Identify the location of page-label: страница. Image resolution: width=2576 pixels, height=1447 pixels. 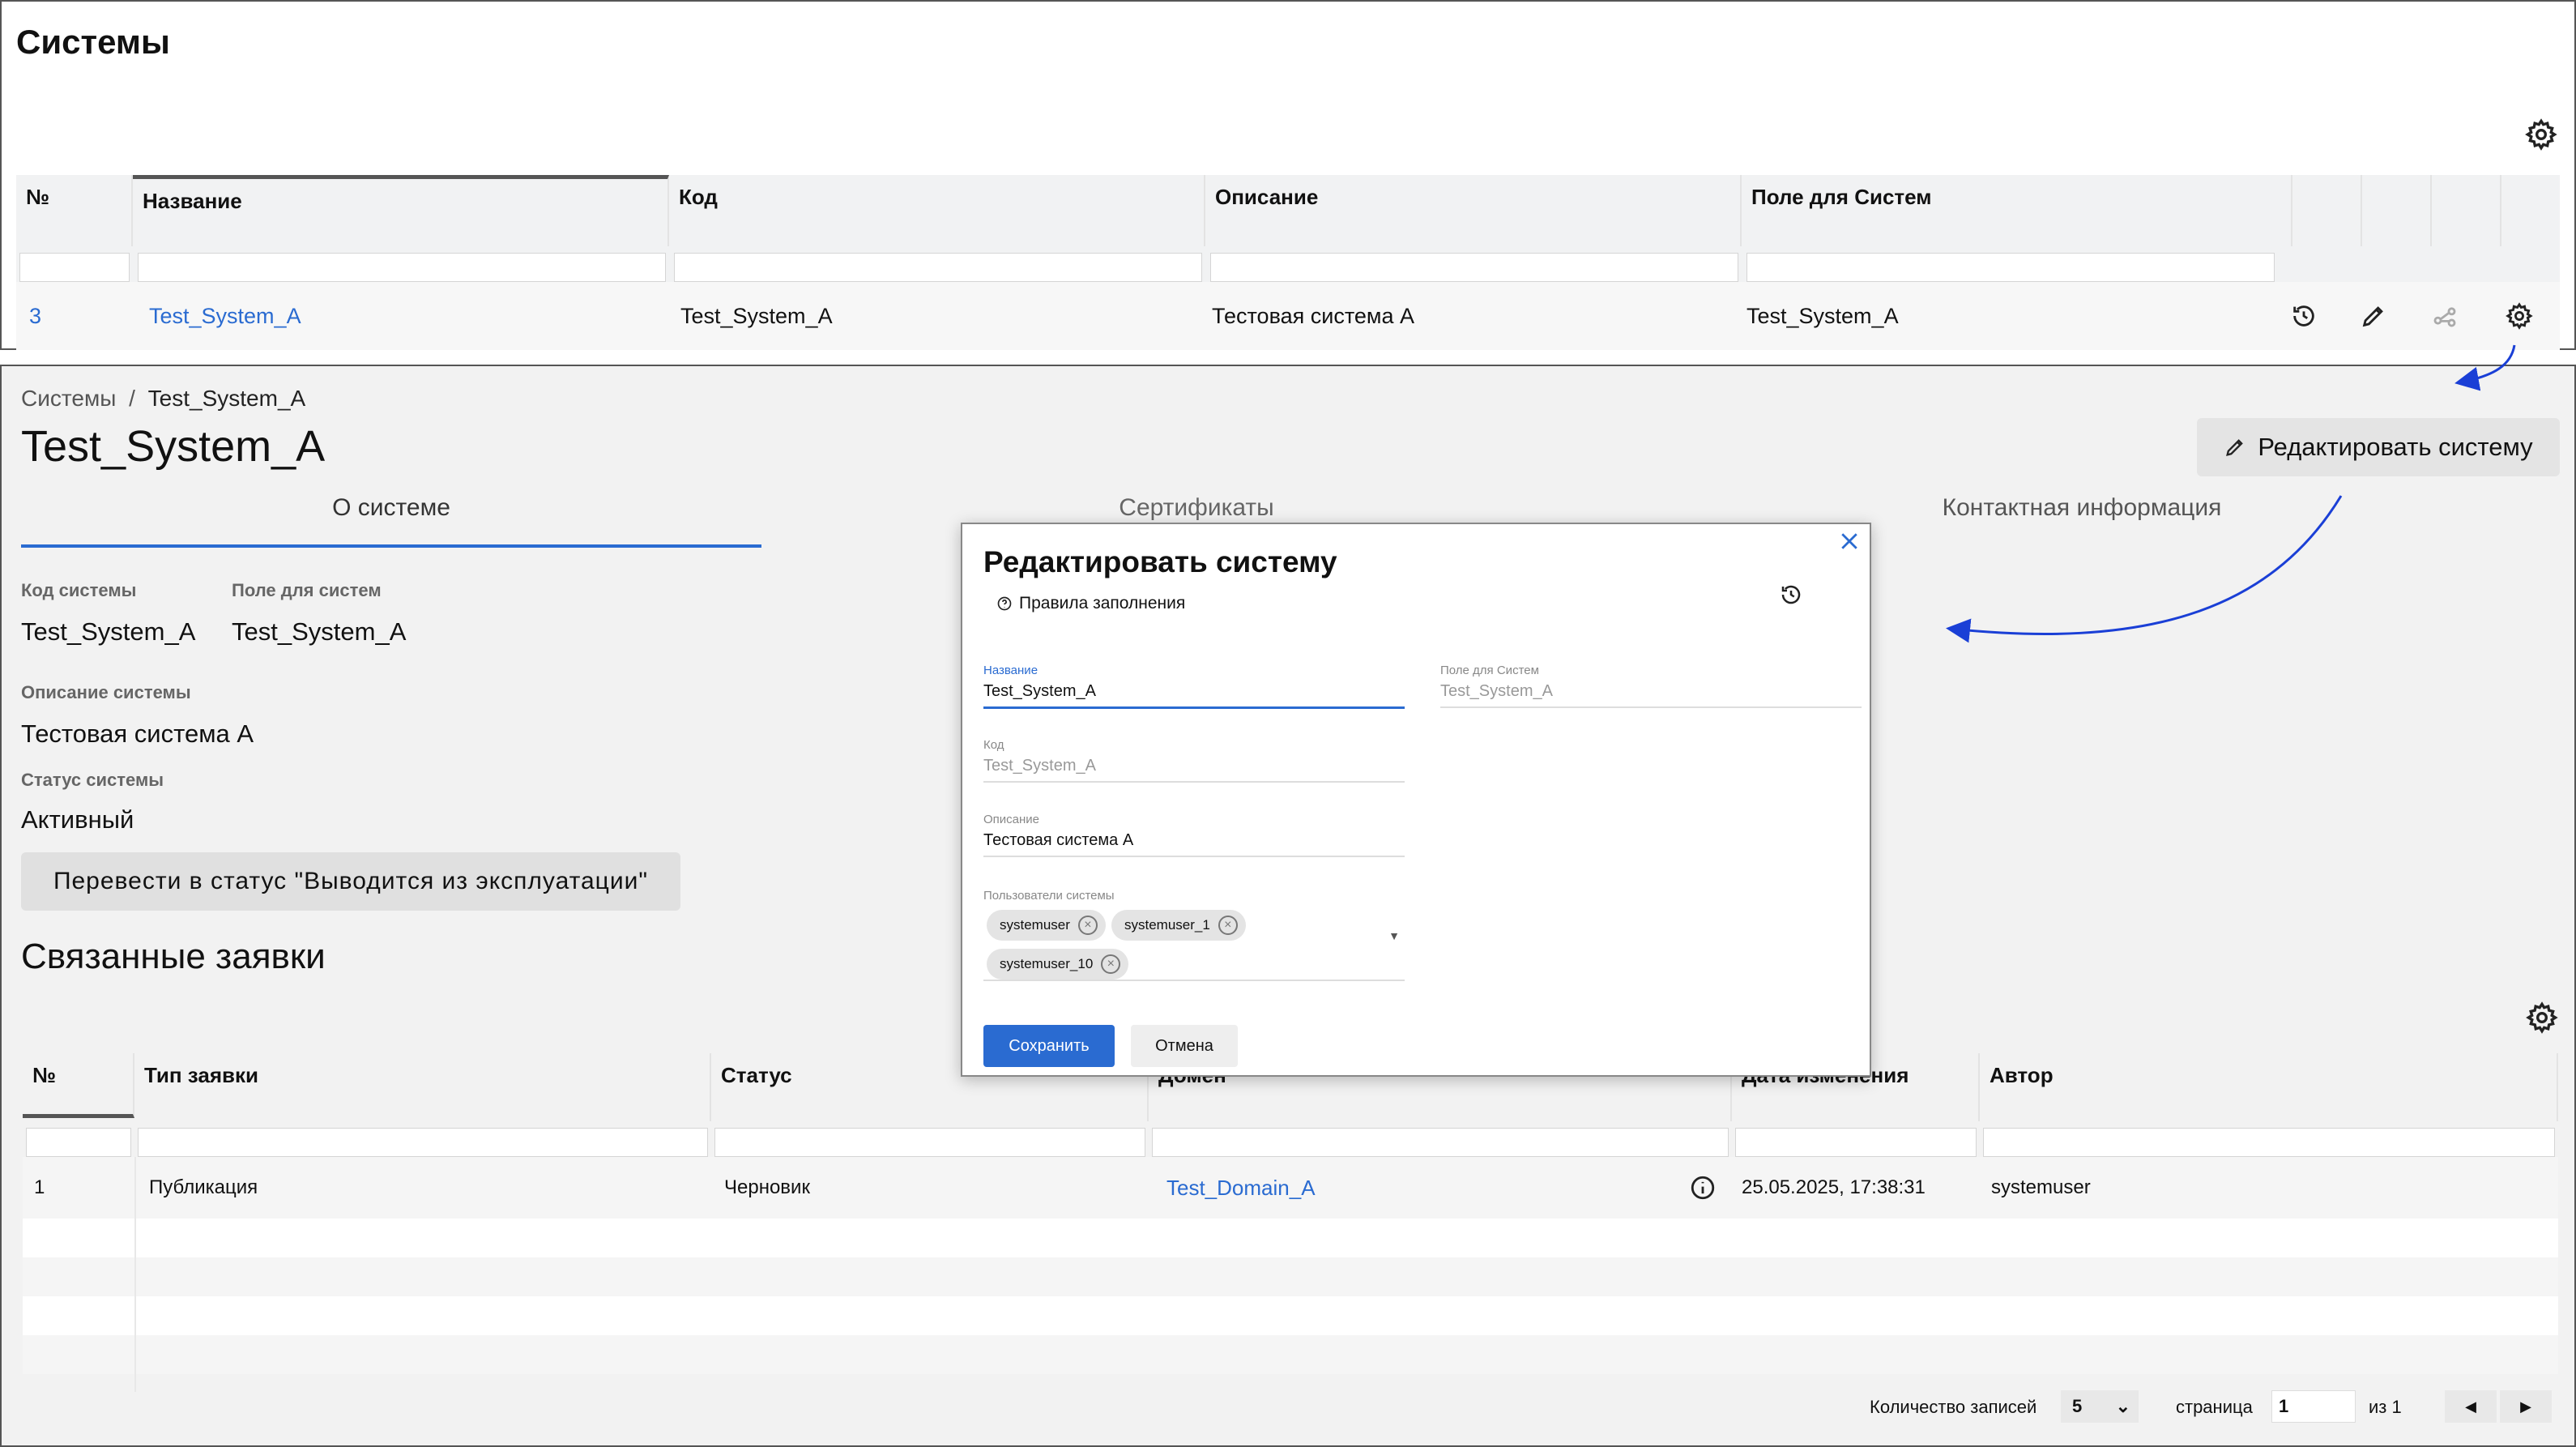
(2214, 1407).